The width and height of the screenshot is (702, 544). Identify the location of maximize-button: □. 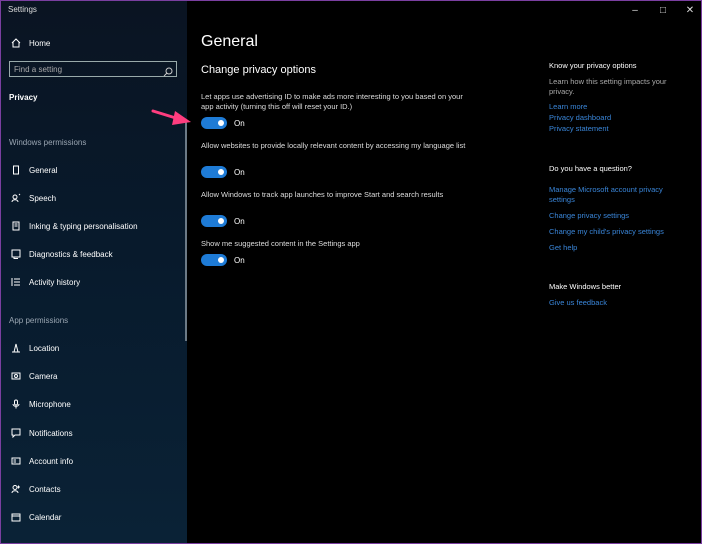
(663, 10).